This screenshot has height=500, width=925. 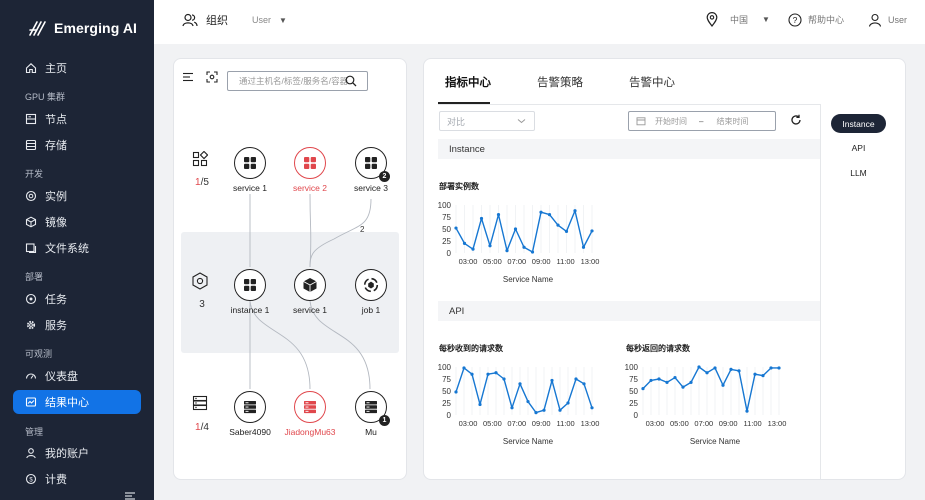 What do you see at coordinates (384, 176) in the screenshot?
I see `node-badge: 2` at bounding box center [384, 176].